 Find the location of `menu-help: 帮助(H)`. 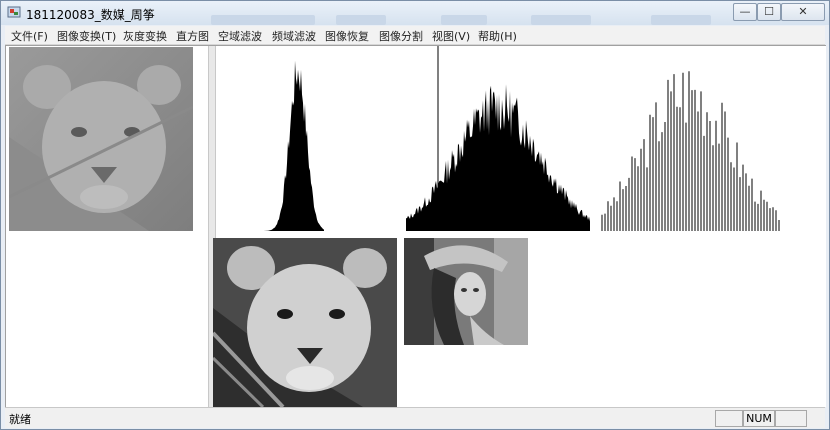

menu-help: 帮助(H) is located at coordinates (497, 36).